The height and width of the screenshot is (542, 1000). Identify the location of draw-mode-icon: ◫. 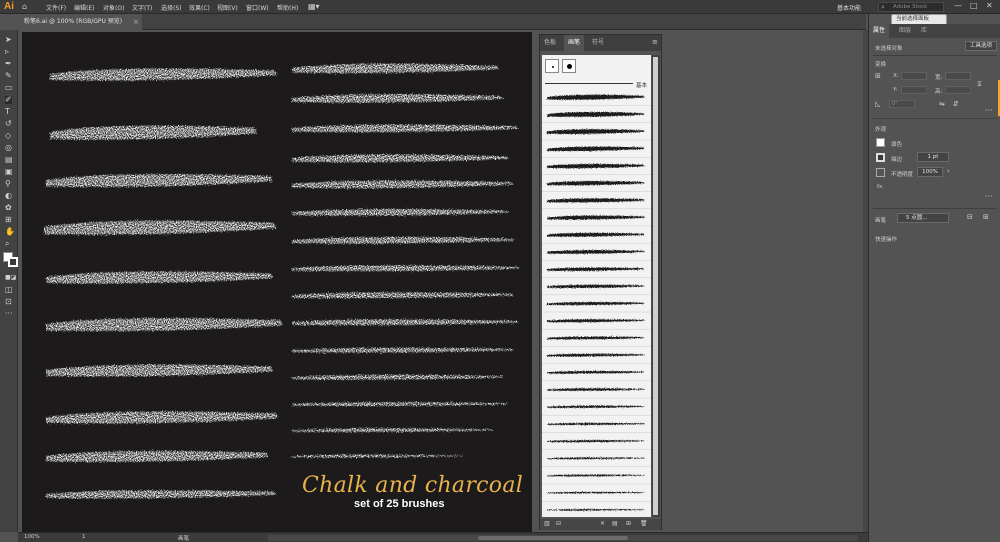
(9, 290).